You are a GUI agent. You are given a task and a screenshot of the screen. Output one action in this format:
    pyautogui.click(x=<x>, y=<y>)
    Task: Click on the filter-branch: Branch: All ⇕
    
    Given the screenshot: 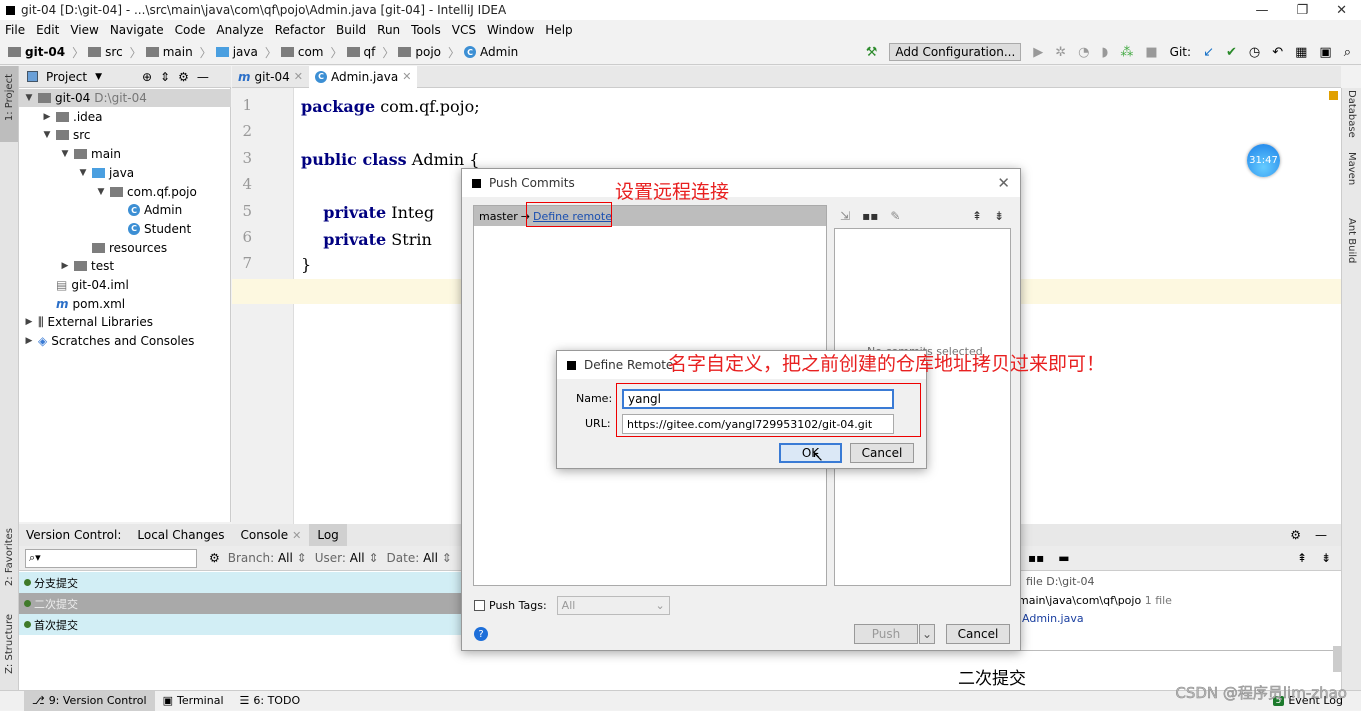 What is the action you would take?
    pyautogui.click(x=267, y=558)
    